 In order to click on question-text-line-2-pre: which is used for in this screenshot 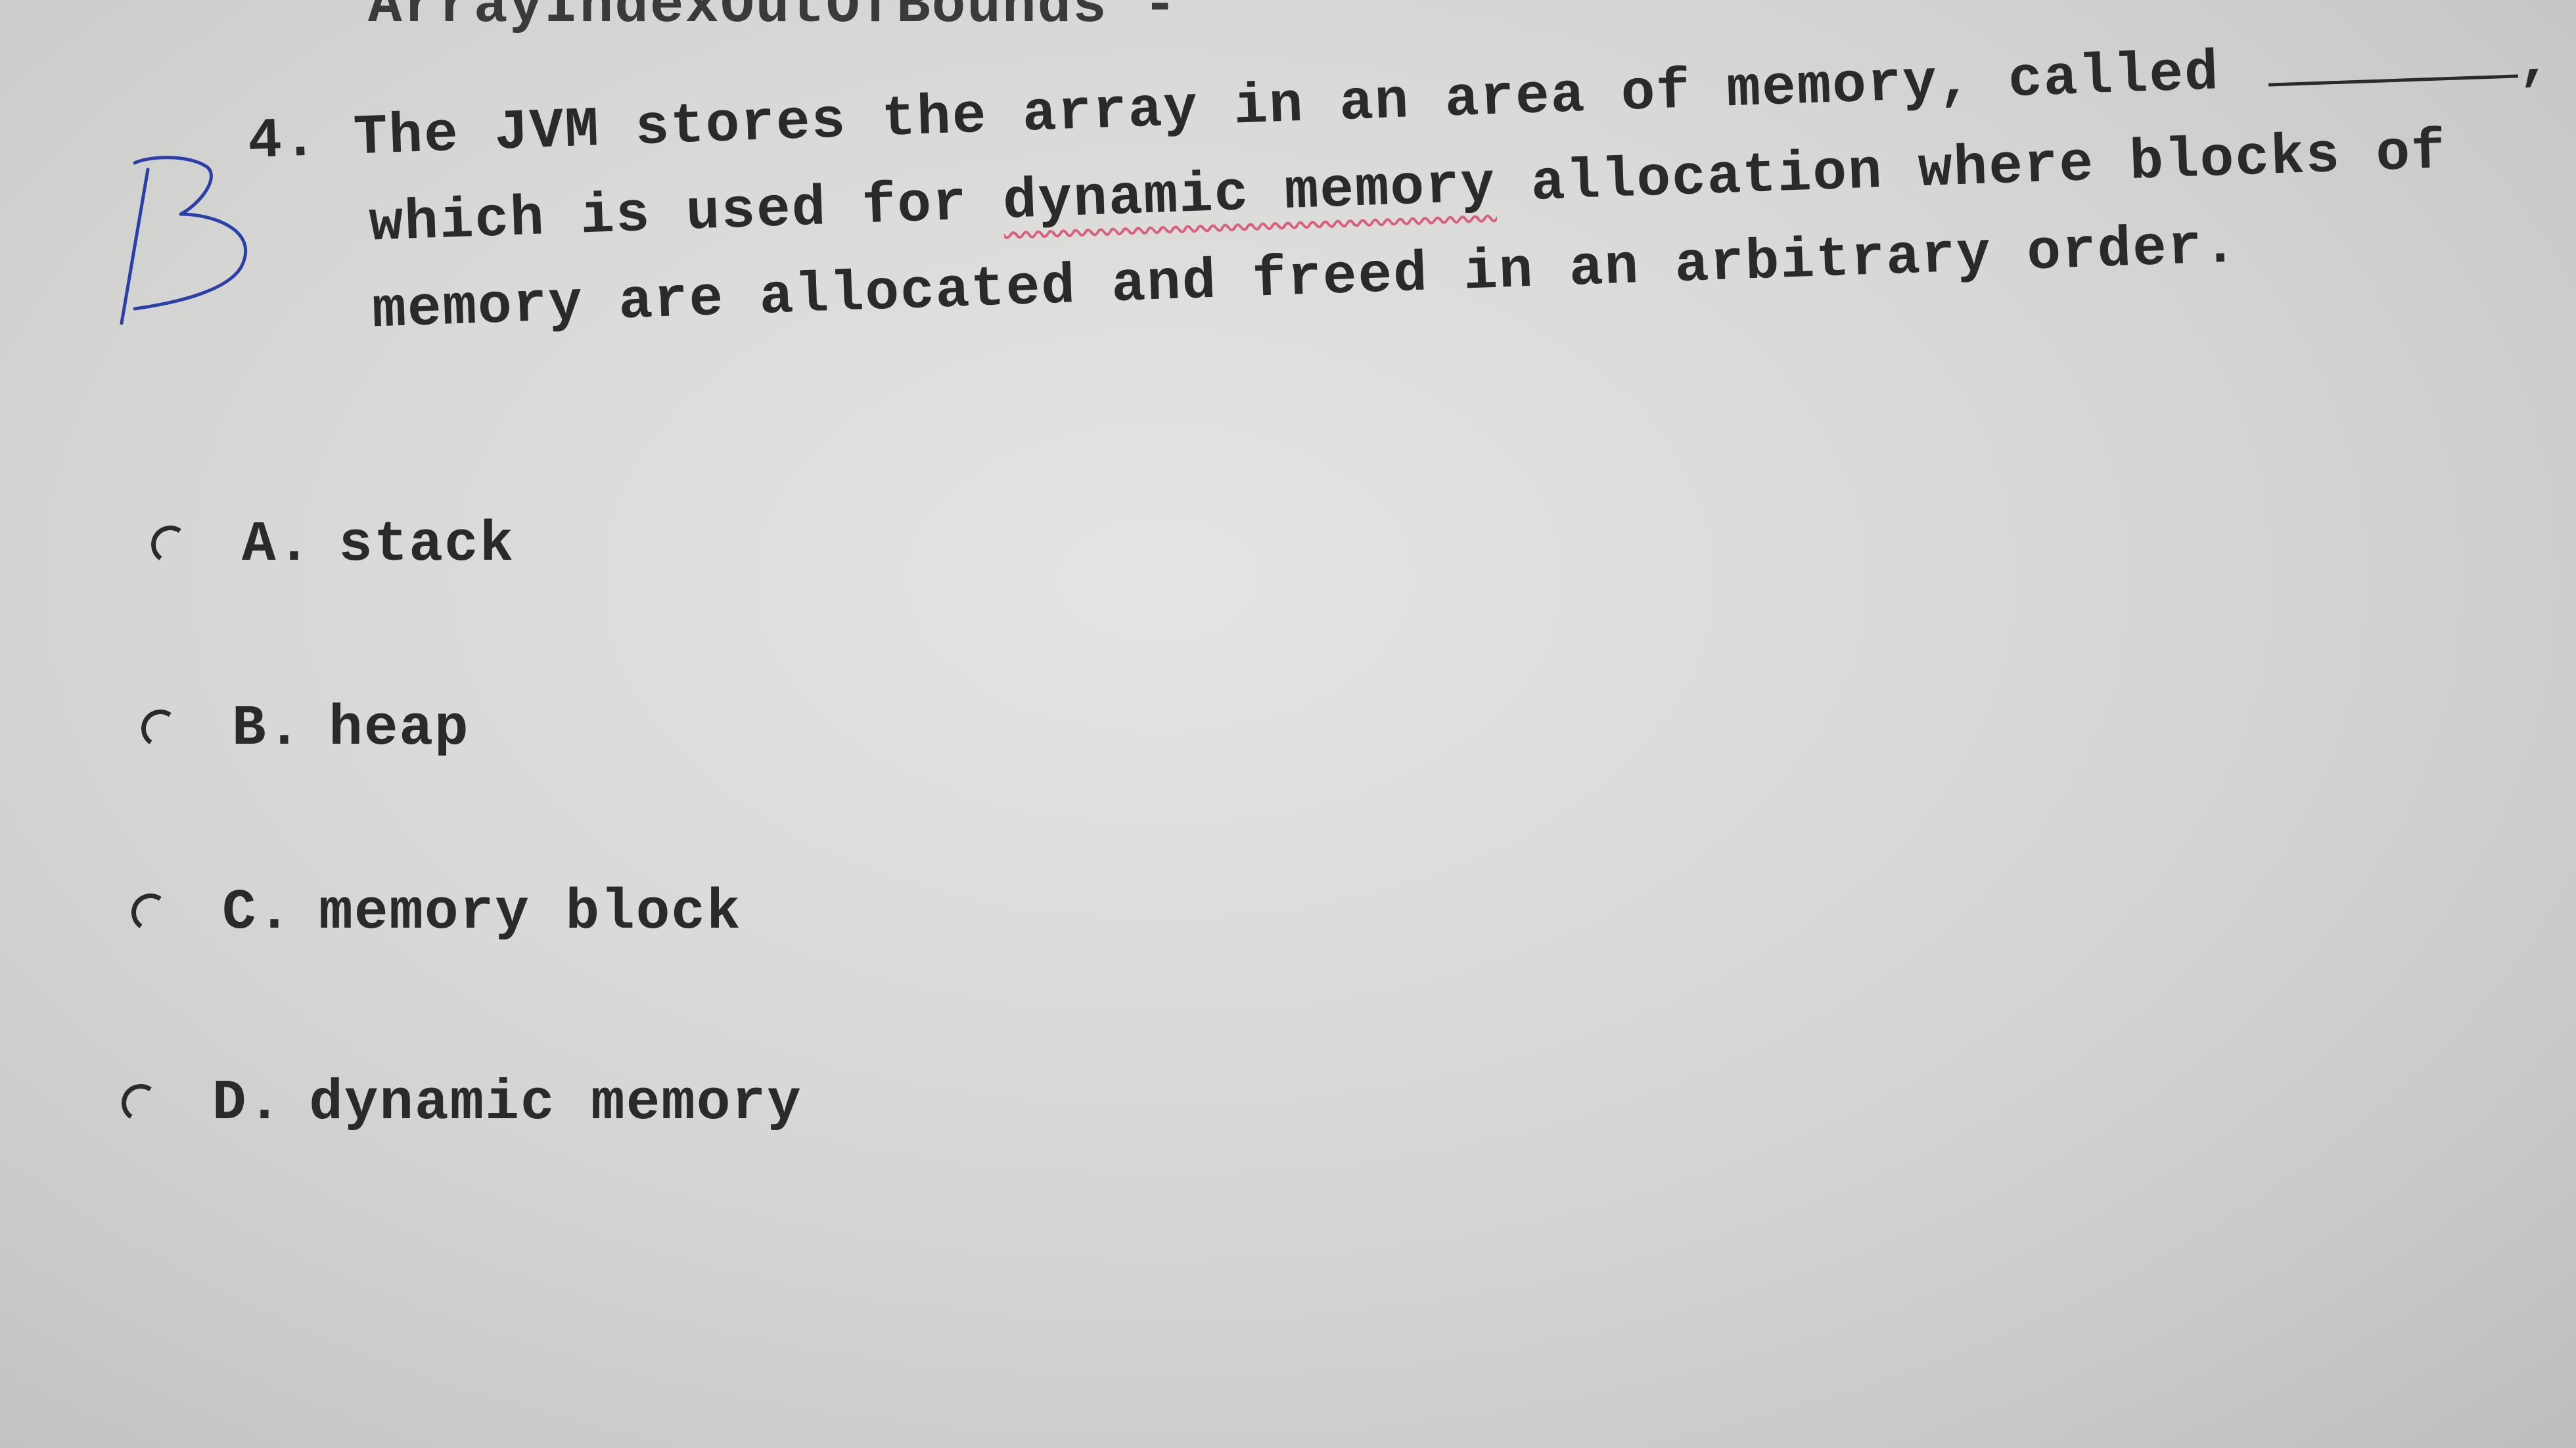, I will do `click(686, 213)`.